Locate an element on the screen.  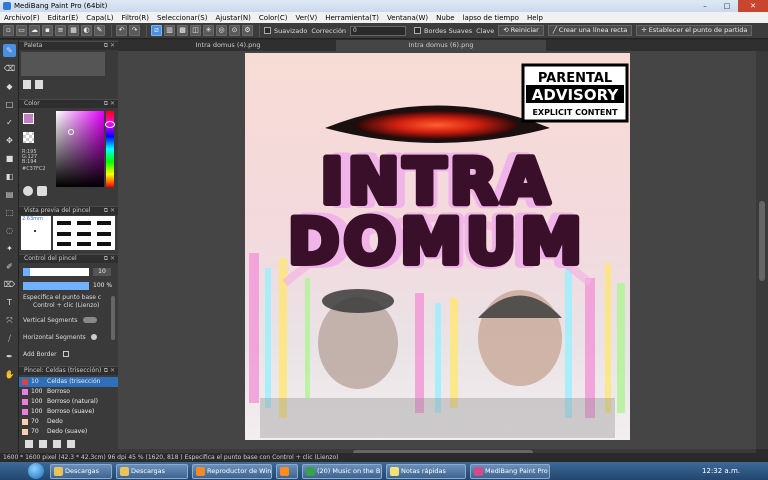
correccion-select: 0 is located at coordinates (378, 30).